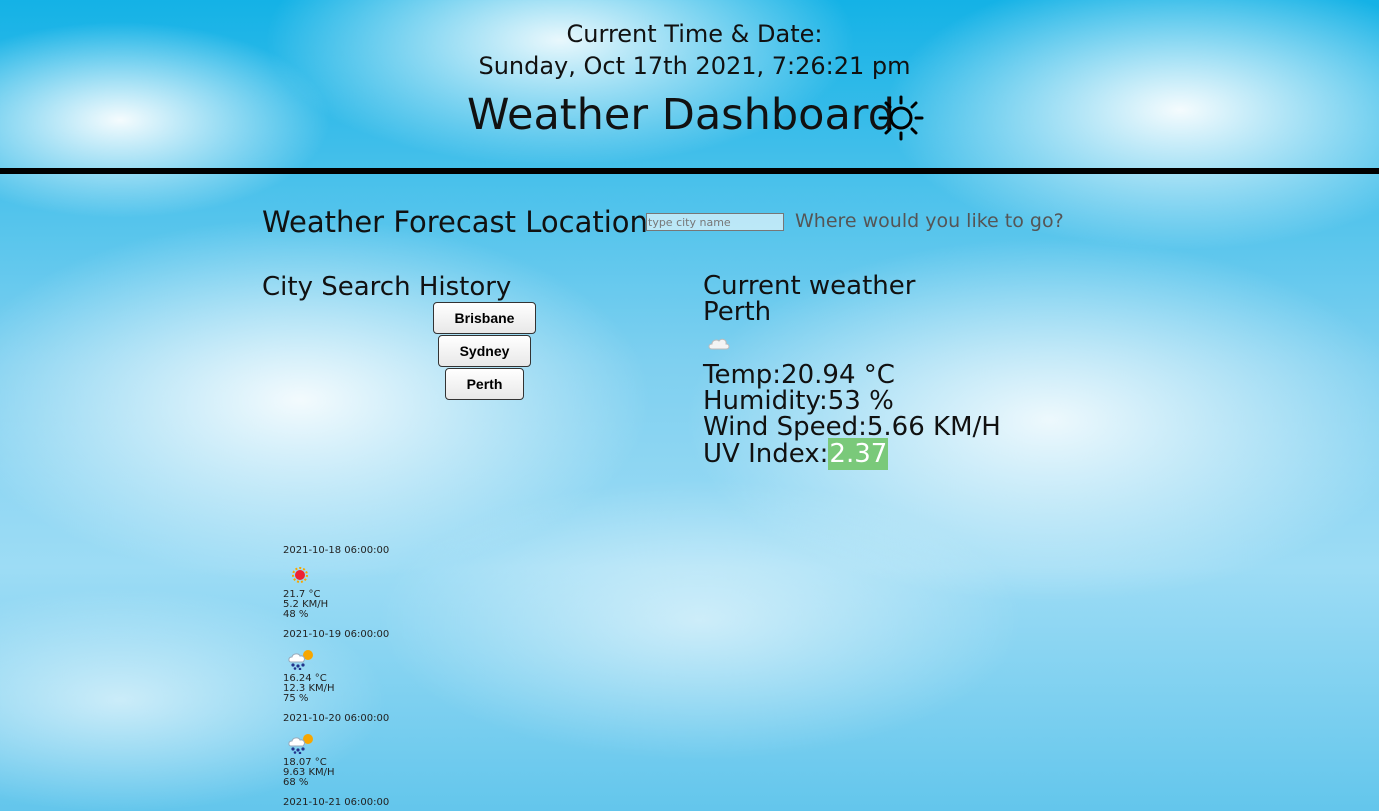 The image size is (1379, 811). What do you see at coordinates (799, 375) in the screenshot?
I see `current-temp: Temp:20.94 °C` at bounding box center [799, 375].